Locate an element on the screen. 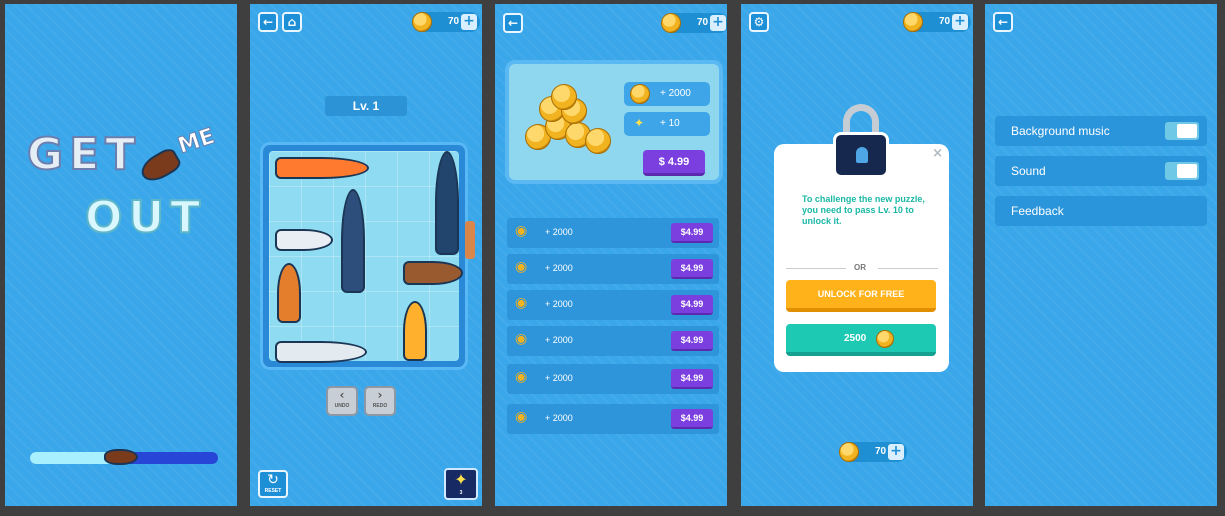 The height and width of the screenshot is (516, 1225). sound-toggle is located at coordinates (1182, 171).